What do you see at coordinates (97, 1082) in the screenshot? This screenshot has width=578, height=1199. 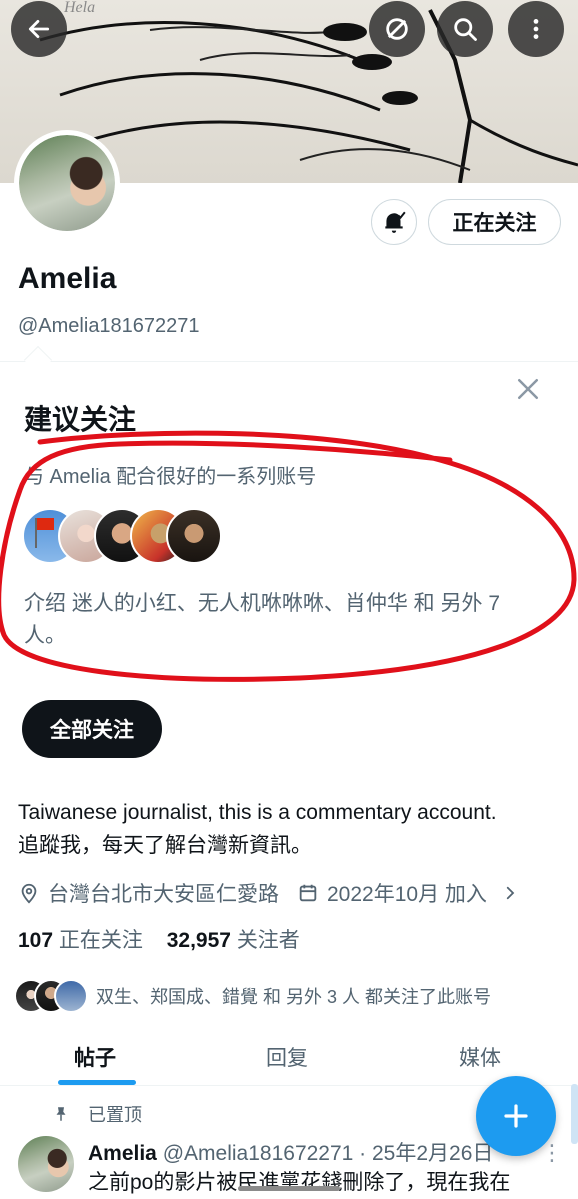 I see `active-tab-indicator` at bounding box center [97, 1082].